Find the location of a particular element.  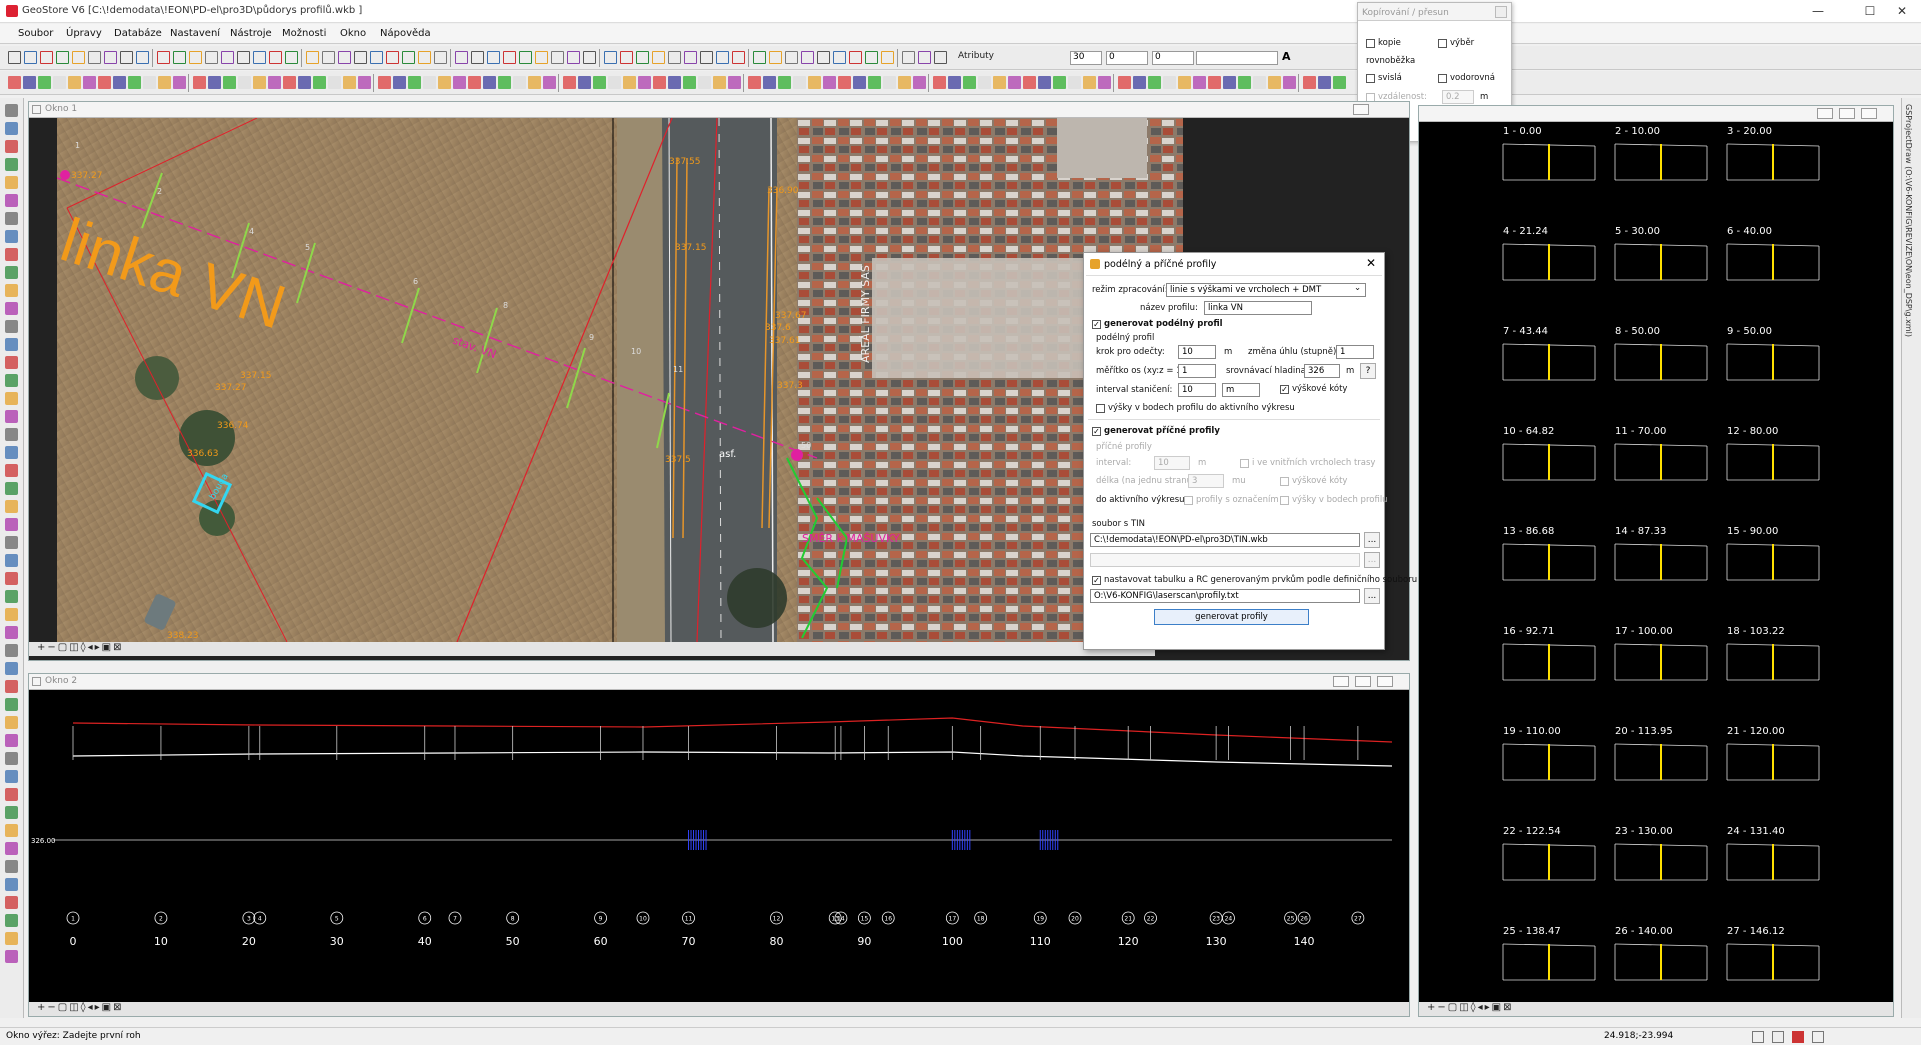

cursor-icon is located at coordinates (1818, 1037).